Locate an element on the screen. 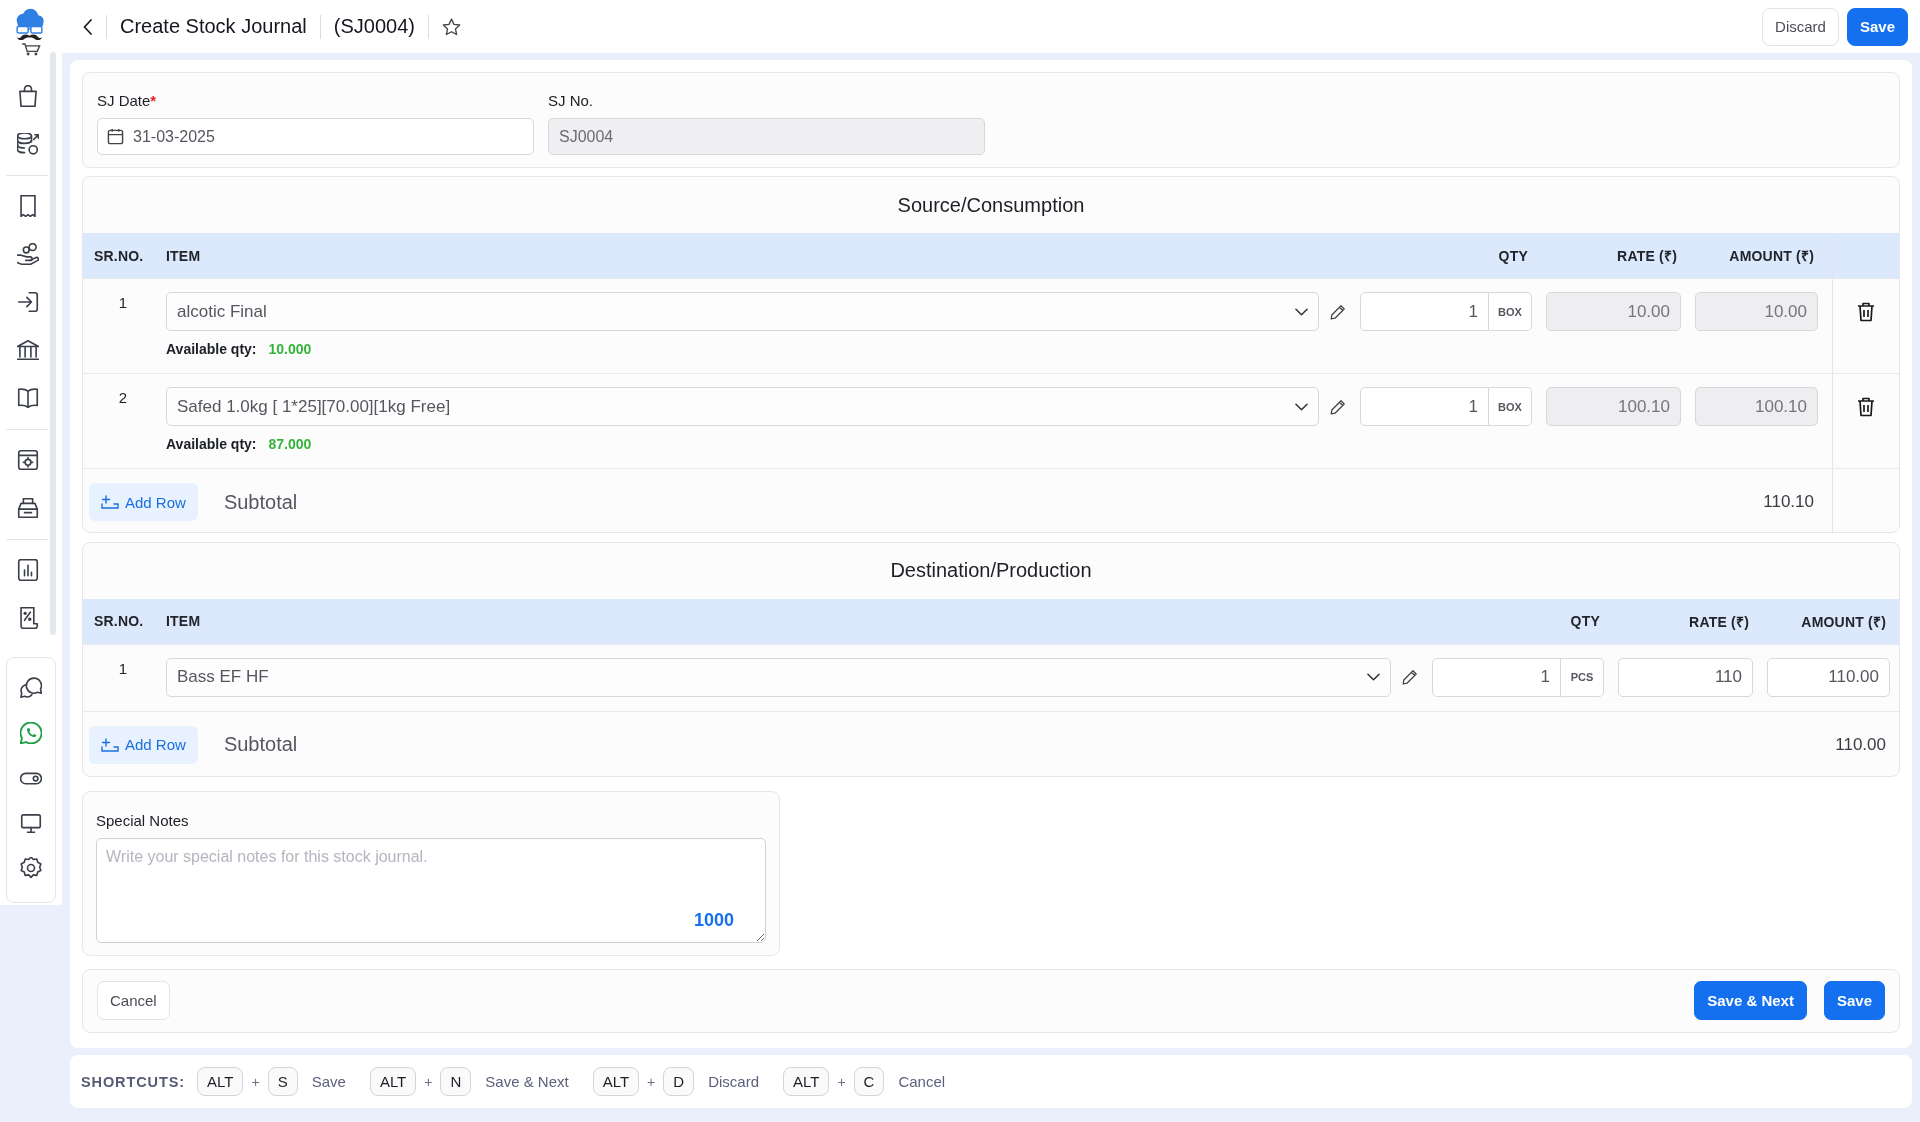  rate-field: 110 is located at coordinates (1685, 677).